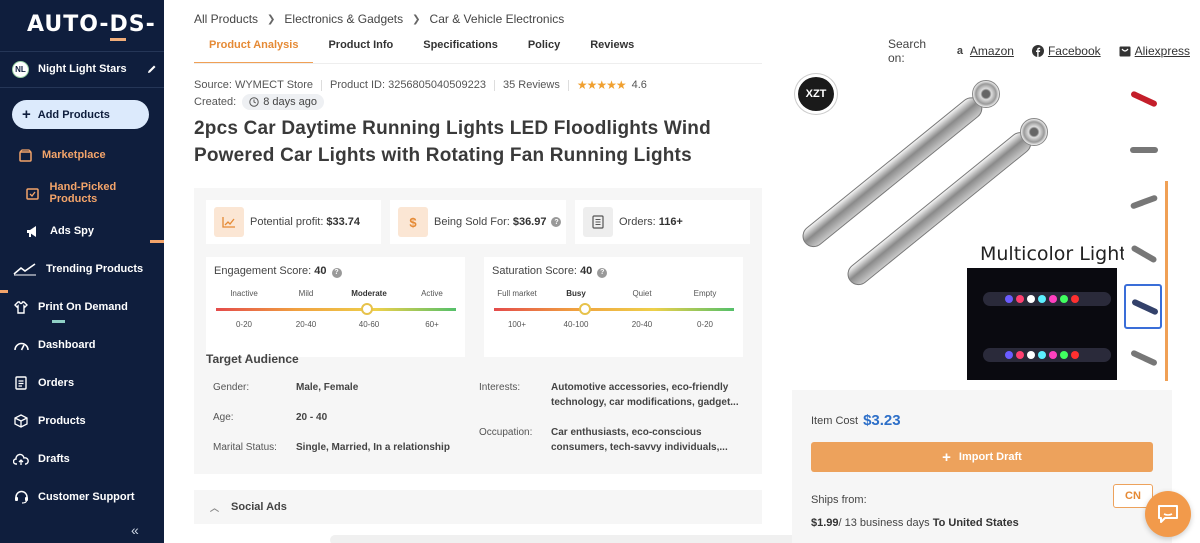 This screenshot has height=543, width=1200. I want to click on store-name: Night Light Stars, so click(82, 69).